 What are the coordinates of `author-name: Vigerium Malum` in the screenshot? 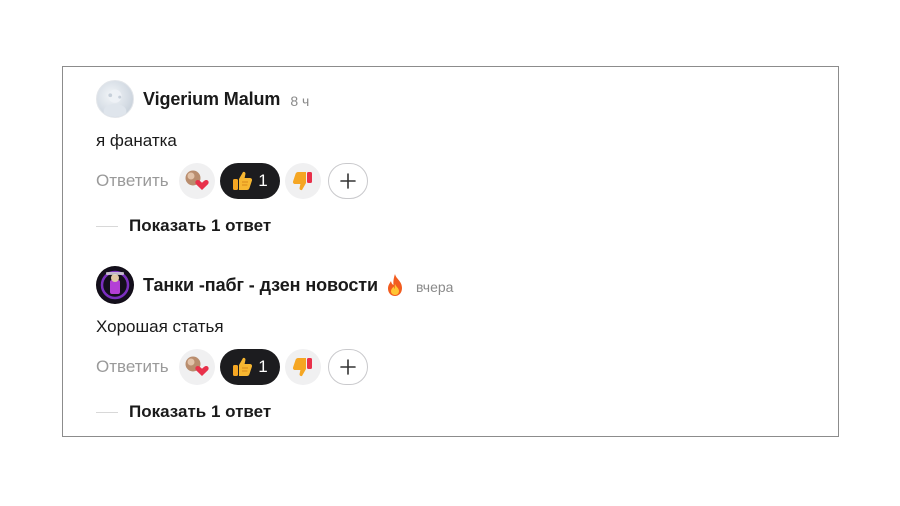 It's located at (211, 99).